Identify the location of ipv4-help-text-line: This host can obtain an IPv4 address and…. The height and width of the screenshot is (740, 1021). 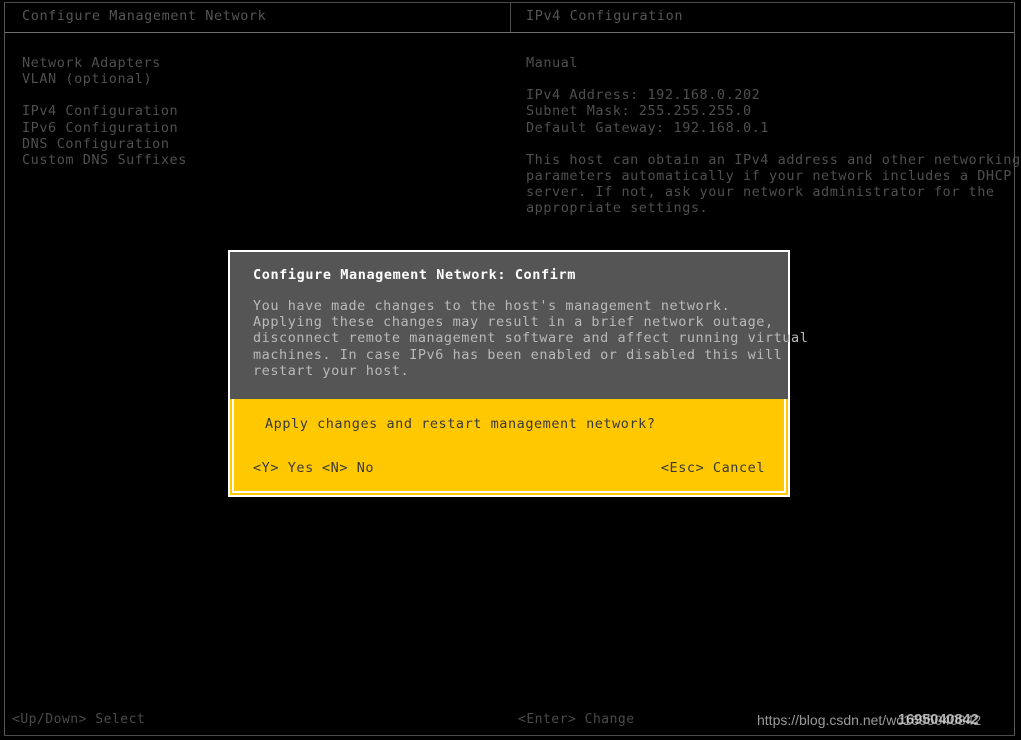
(773, 159).